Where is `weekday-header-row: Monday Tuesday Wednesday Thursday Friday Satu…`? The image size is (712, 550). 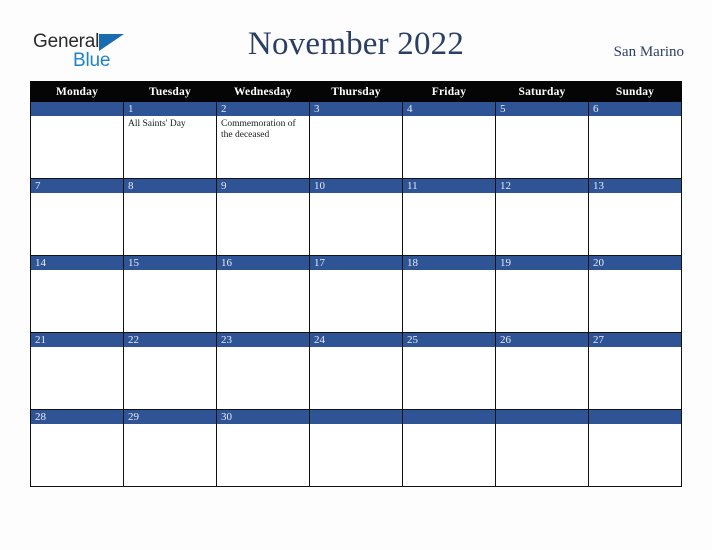 weekday-header-row: Monday Tuesday Wednesday Thursday Friday Satu… is located at coordinates (356, 91).